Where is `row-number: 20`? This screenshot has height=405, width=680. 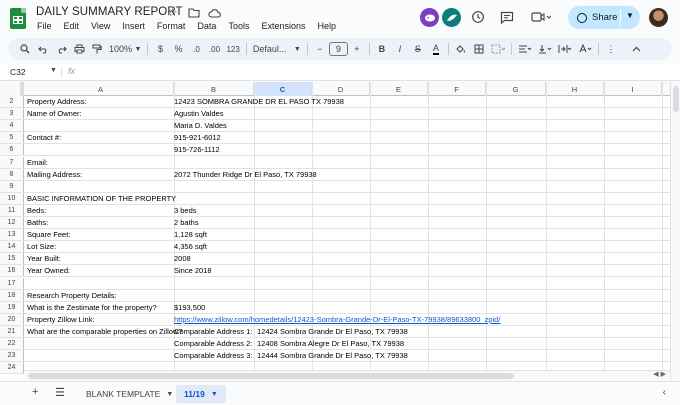 row-number: 20 is located at coordinates (12, 319).